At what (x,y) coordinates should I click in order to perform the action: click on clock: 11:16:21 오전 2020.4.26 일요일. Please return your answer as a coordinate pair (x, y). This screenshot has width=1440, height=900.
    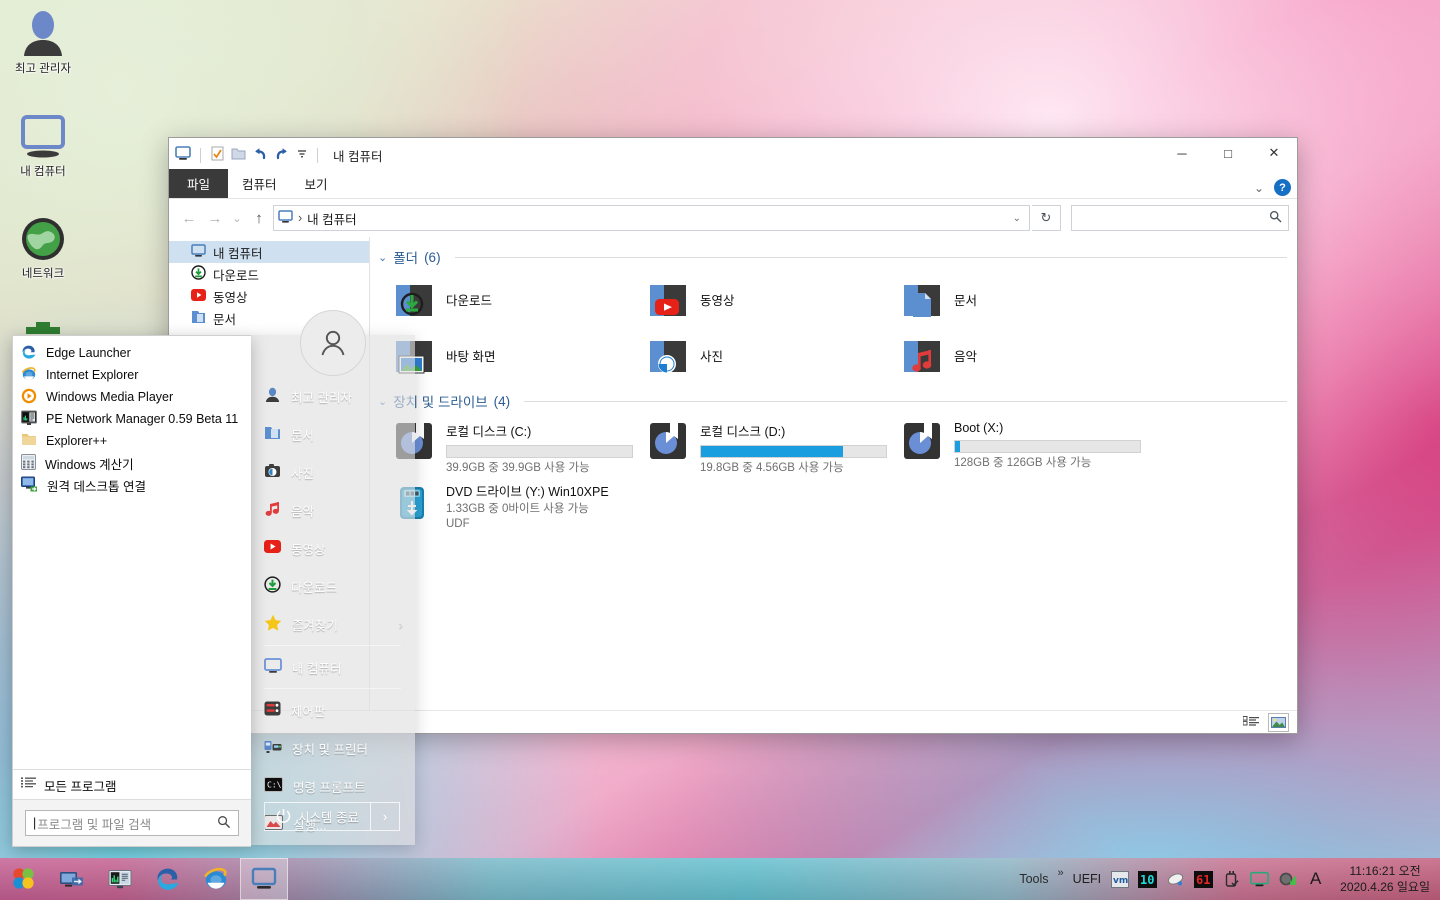
    Looking at the image, I should click on (1382, 879).